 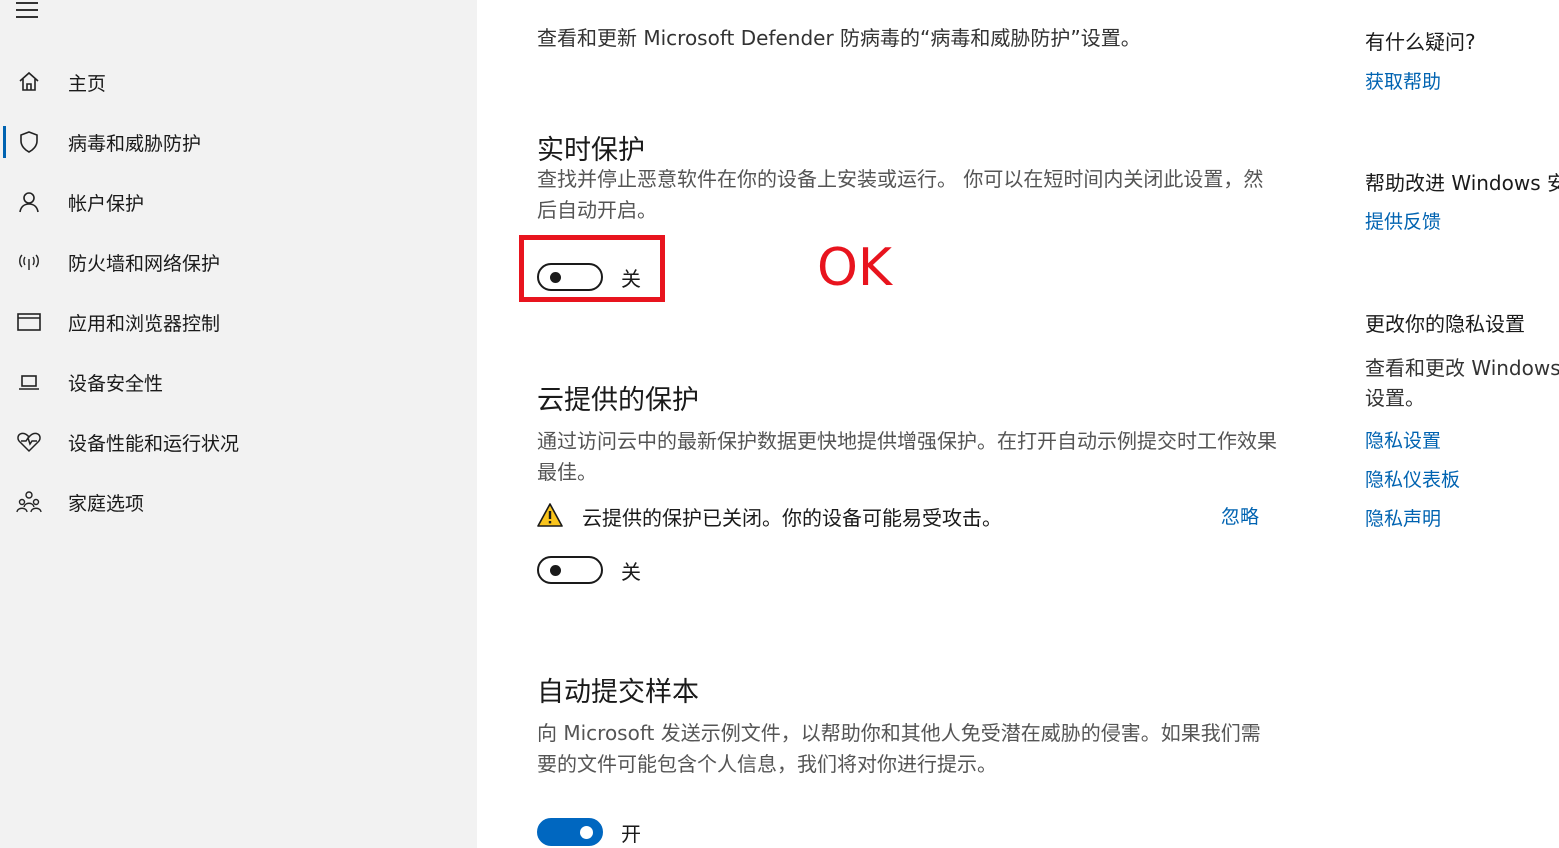 What do you see at coordinates (238, 142) in the screenshot?
I see `sidebar-item-virus-protection: 病毒和威胁防护` at bounding box center [238, 142].